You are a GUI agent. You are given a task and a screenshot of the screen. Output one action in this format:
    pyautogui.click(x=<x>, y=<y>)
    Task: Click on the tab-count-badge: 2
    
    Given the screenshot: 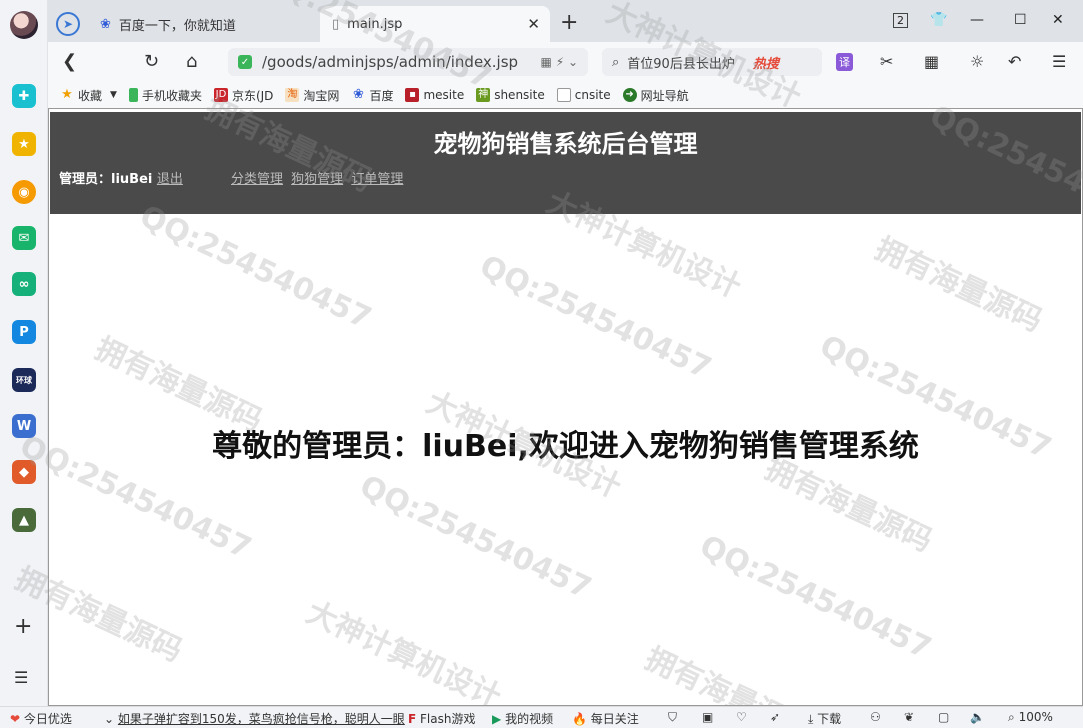 What is the action you would take?
    pyautogui.click(x=900, y=20)
    